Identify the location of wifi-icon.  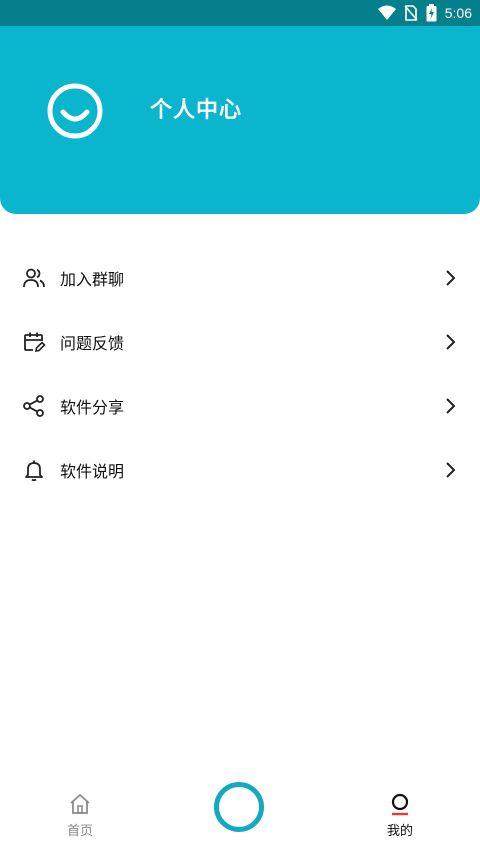
(386, 12).